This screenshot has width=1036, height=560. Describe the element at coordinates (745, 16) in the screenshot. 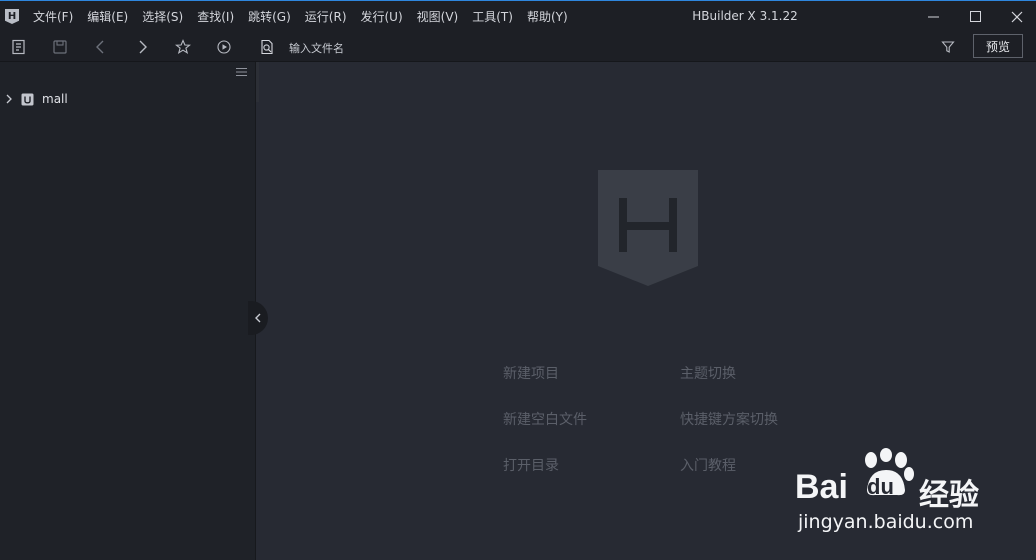

I see `window-title: HBuilder X 3.1.22` at that location.